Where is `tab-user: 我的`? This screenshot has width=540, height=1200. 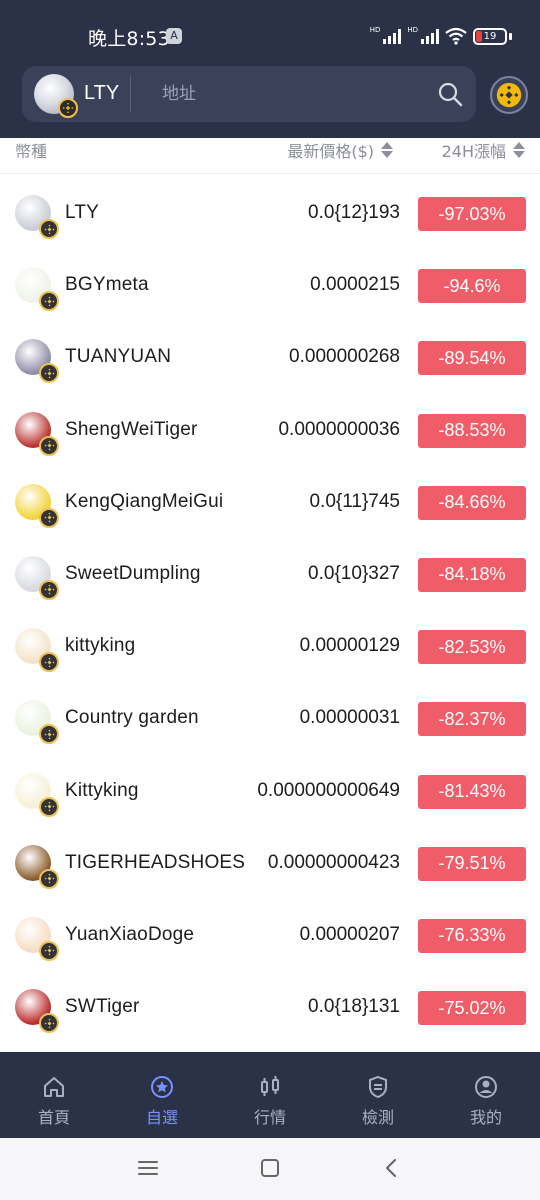 tab-user: 我的 is located at coordinates (486, 1095).